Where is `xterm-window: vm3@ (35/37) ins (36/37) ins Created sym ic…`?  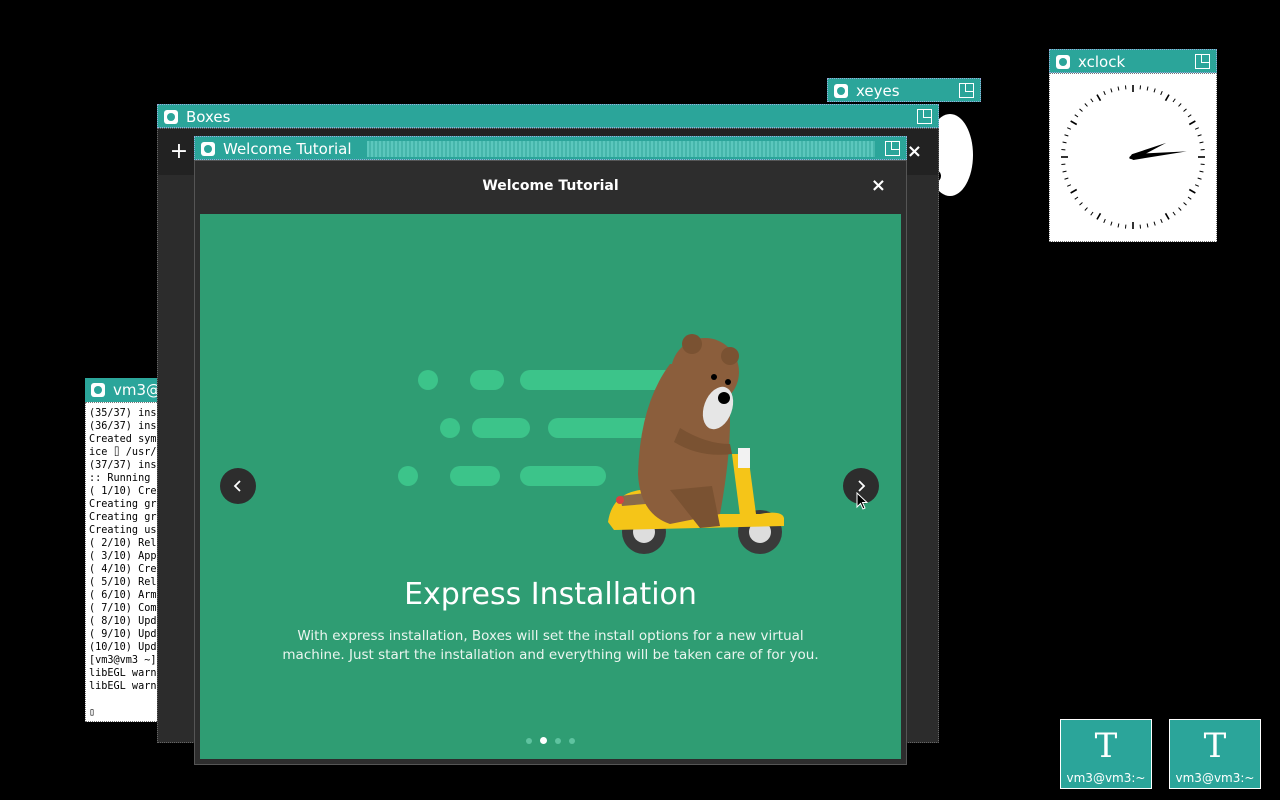 xterm-window: vm3@ (35/37) ins (36/37) ins Created sym ic… is located at coordinates (125, 550).